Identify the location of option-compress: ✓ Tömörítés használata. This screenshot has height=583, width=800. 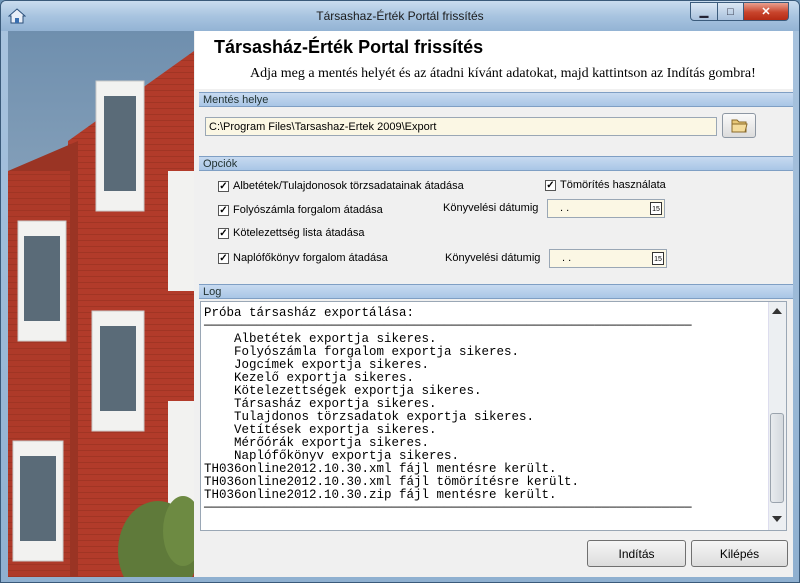
(605, 185).